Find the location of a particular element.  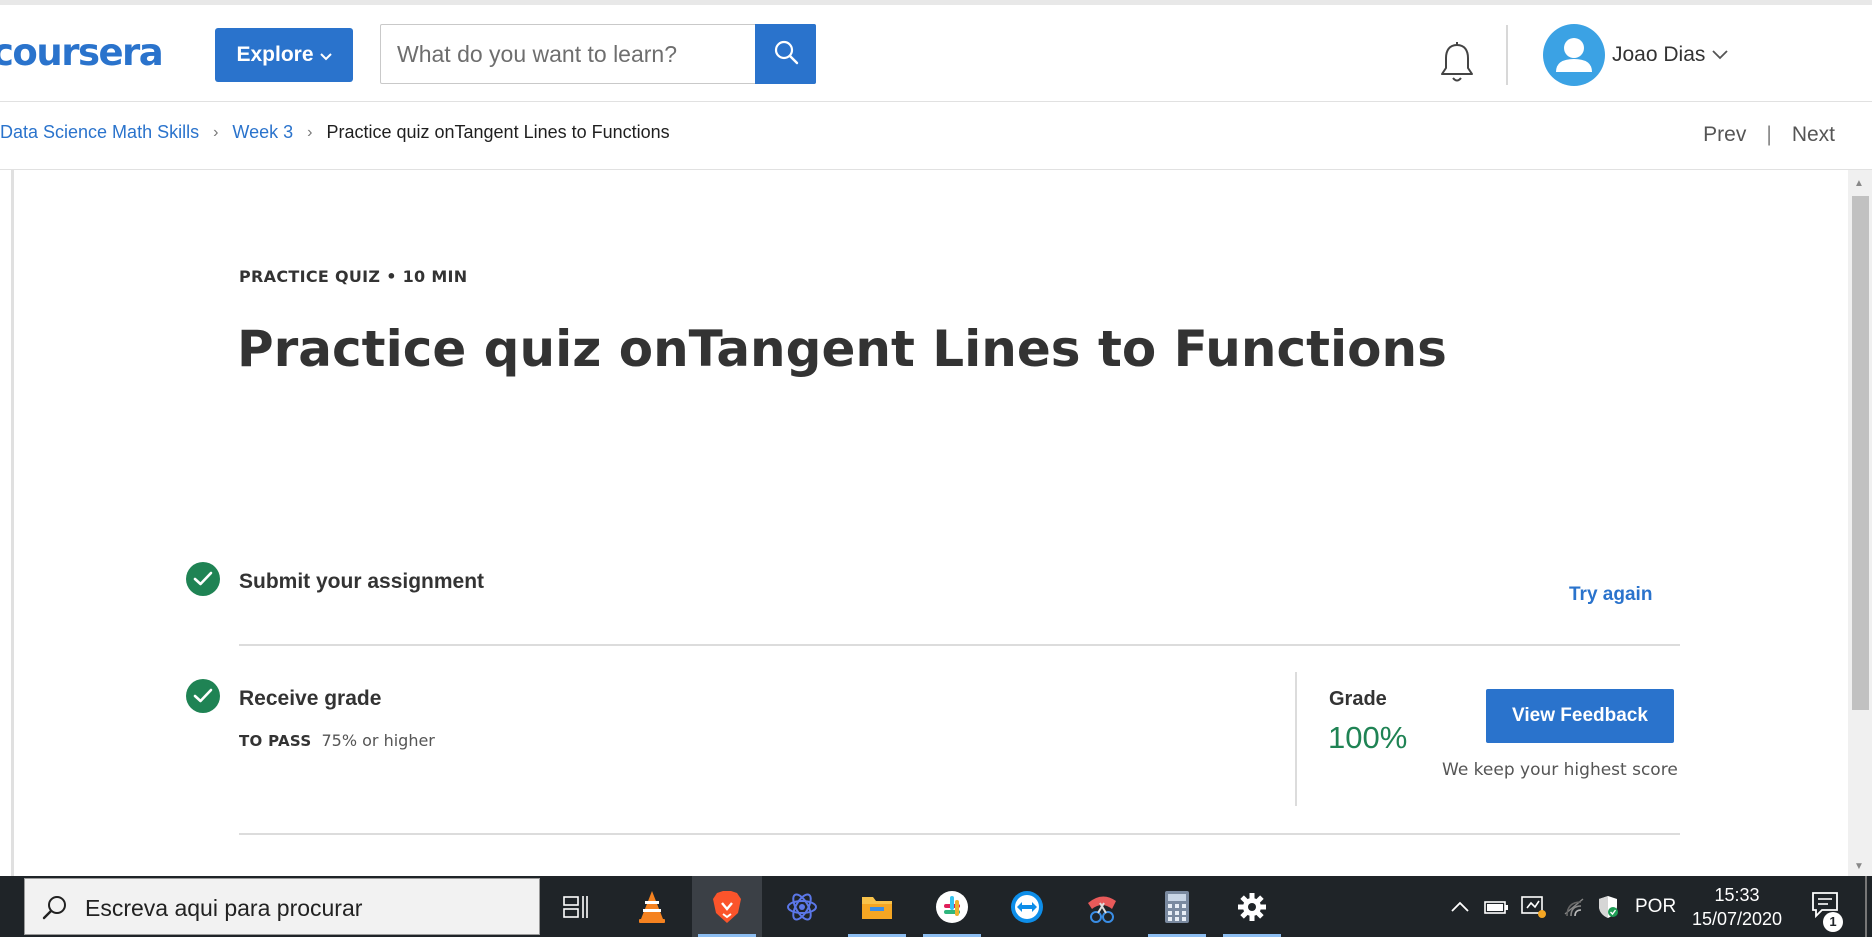

to-pass-label: TO PASS is located at coordinates (275, 741).